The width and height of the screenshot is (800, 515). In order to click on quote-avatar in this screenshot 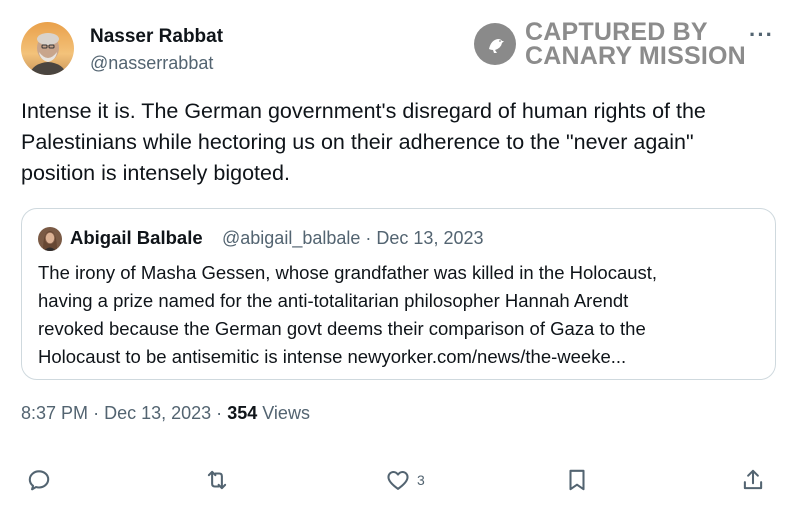, I will do `click(50, 239)`.